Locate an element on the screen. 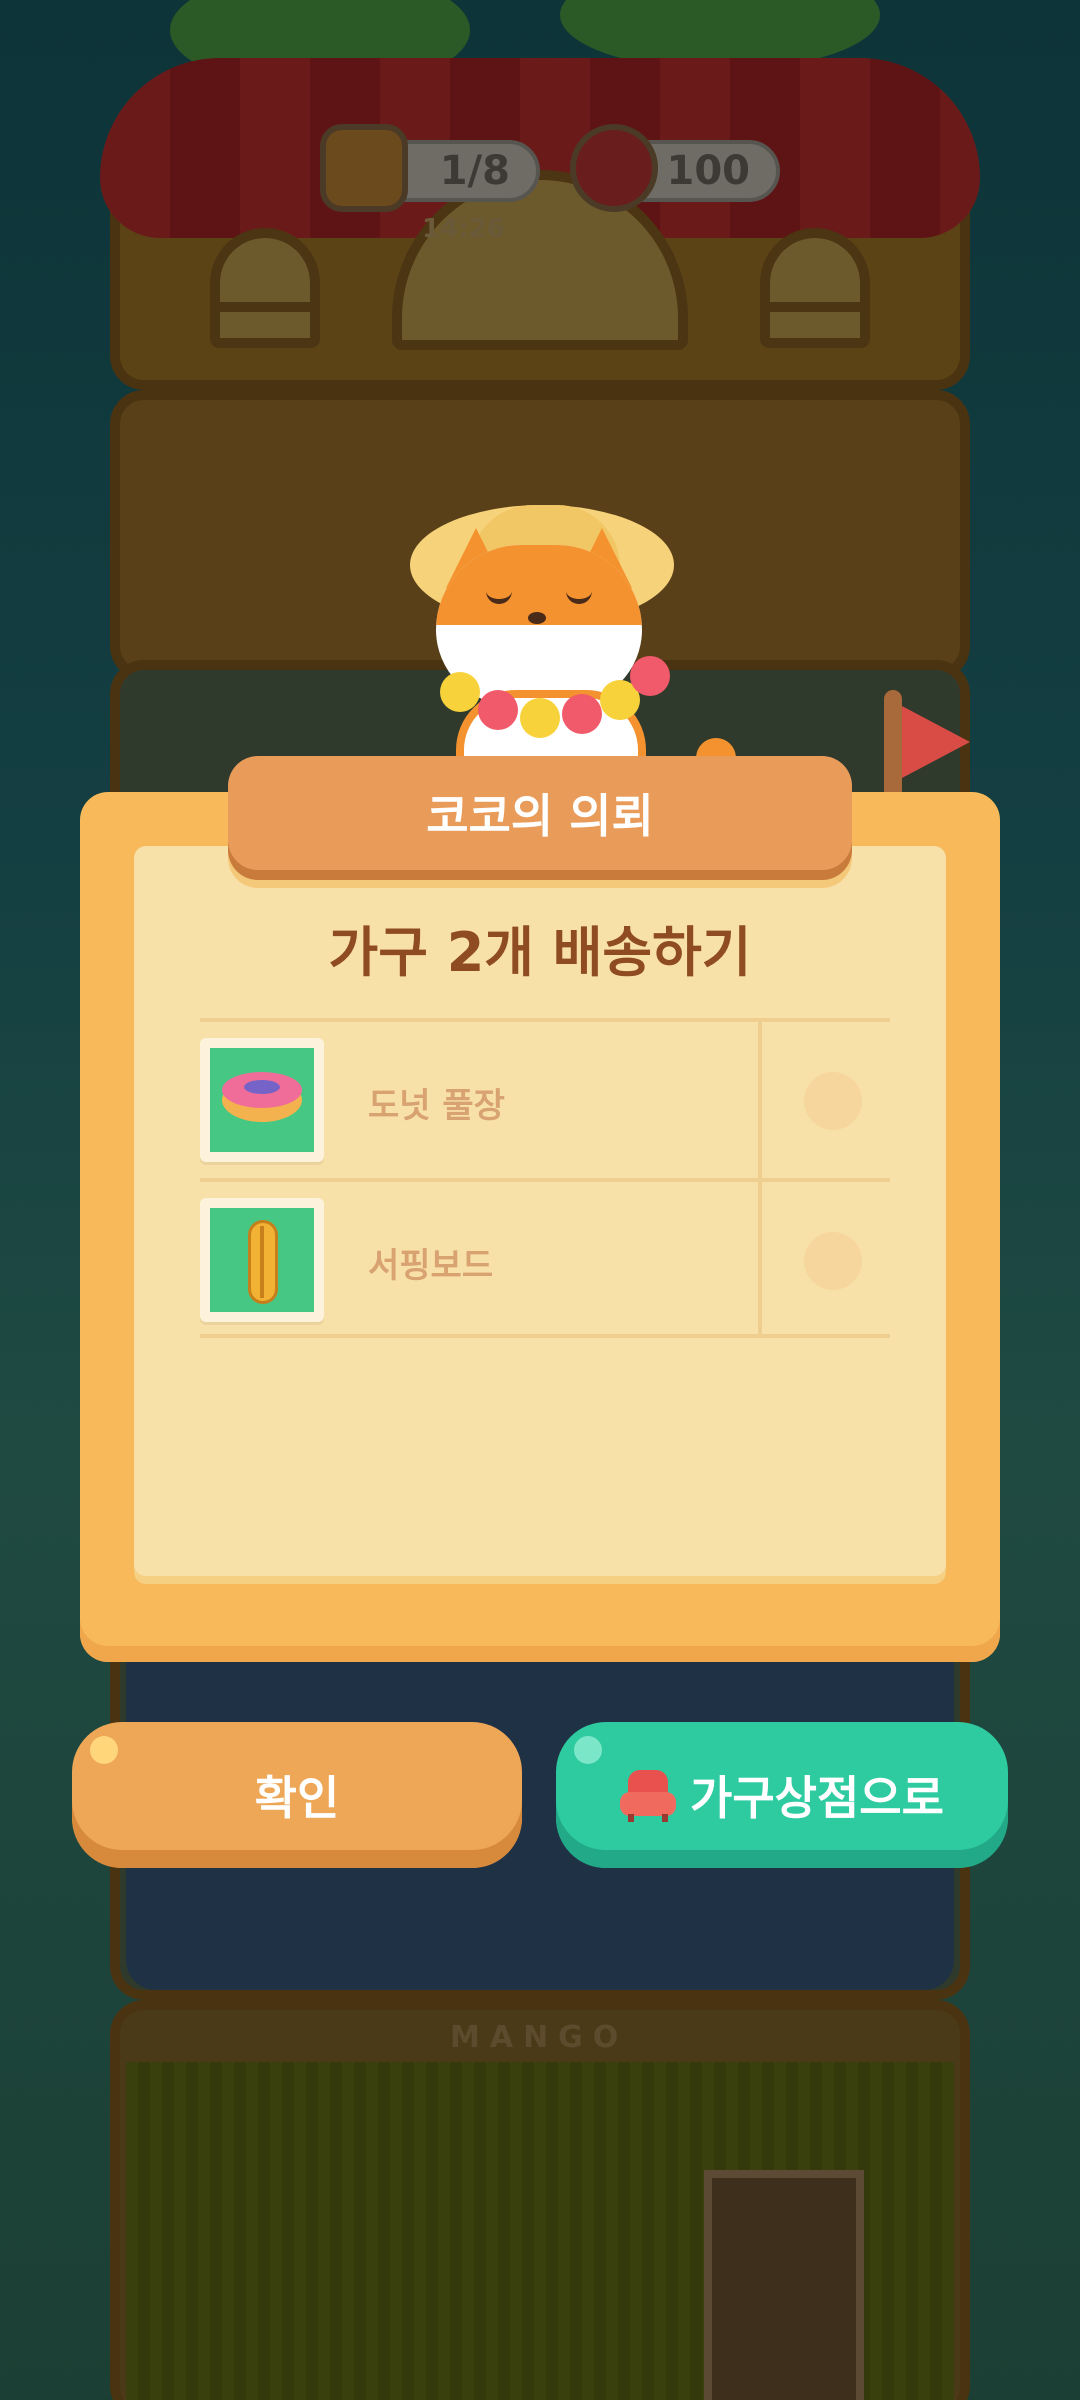 This screenshot has width=1080, height=2400. list-item: 도넛 풀장 is located at coordinates (545, 1098).